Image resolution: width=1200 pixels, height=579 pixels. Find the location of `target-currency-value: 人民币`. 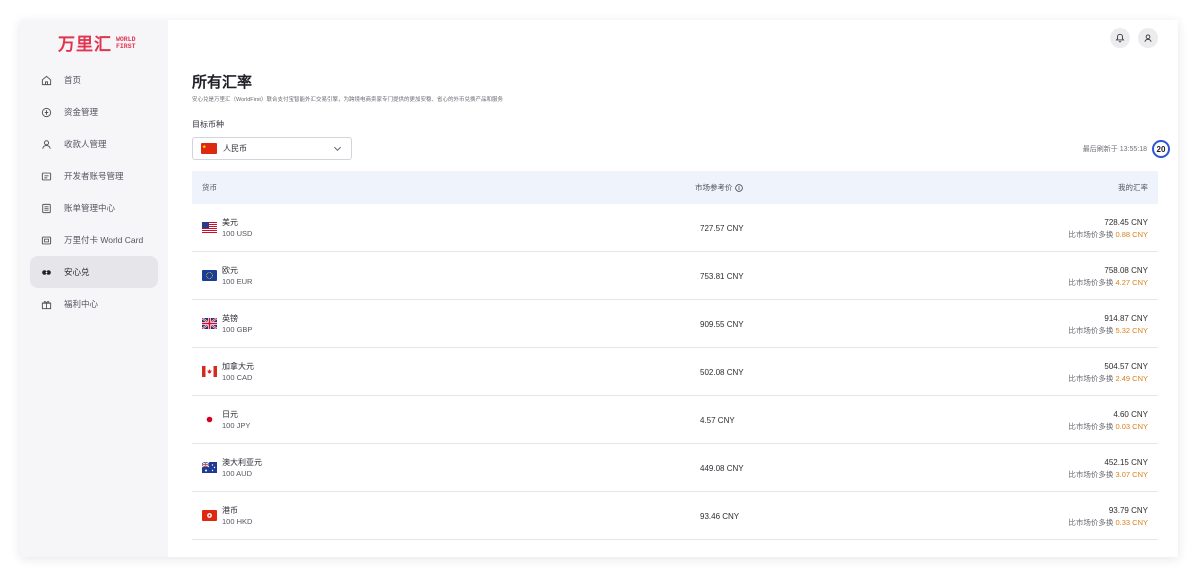

target-currency-value: 人民币 is located at coordinates (235, 148).